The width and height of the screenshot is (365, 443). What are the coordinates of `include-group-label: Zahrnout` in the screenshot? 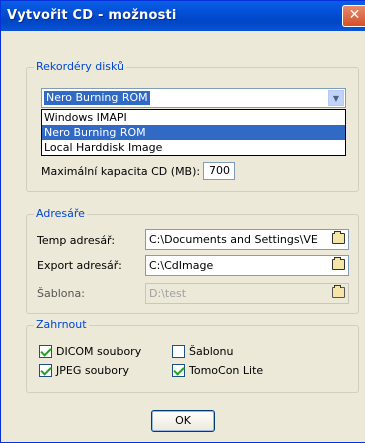 It's located at (61, 324).